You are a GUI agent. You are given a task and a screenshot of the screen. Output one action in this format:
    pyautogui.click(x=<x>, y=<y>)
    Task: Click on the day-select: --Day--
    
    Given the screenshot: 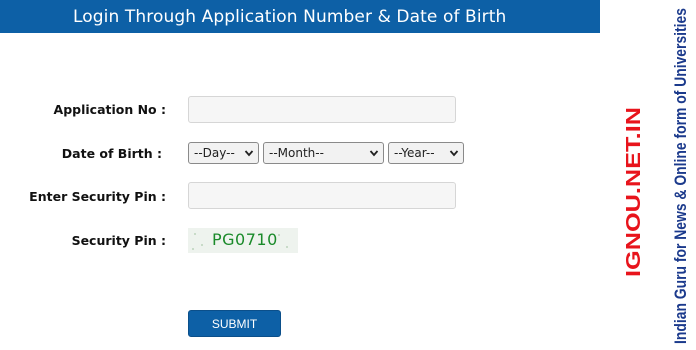 What is the action you would take?
    pyautogui.click(x=223, y=153)
    